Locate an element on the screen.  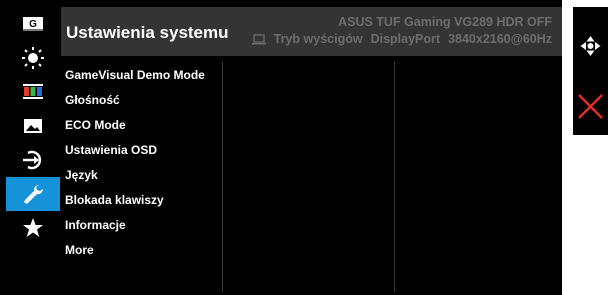
input-select-icon is located at coordinates (32, 160).